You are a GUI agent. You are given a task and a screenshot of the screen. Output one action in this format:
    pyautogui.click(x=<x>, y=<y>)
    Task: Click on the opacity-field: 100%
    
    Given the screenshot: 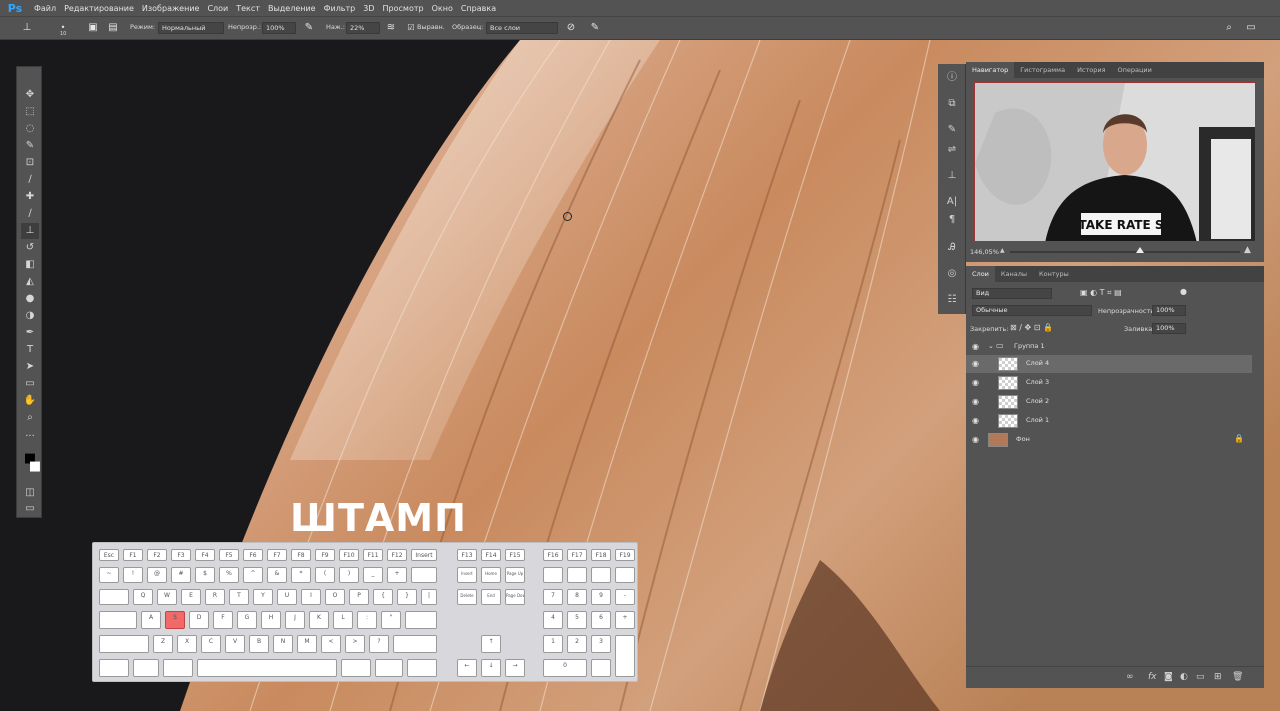 What is the action you would take?
    pyautogui.click(x=279, y=28)
    